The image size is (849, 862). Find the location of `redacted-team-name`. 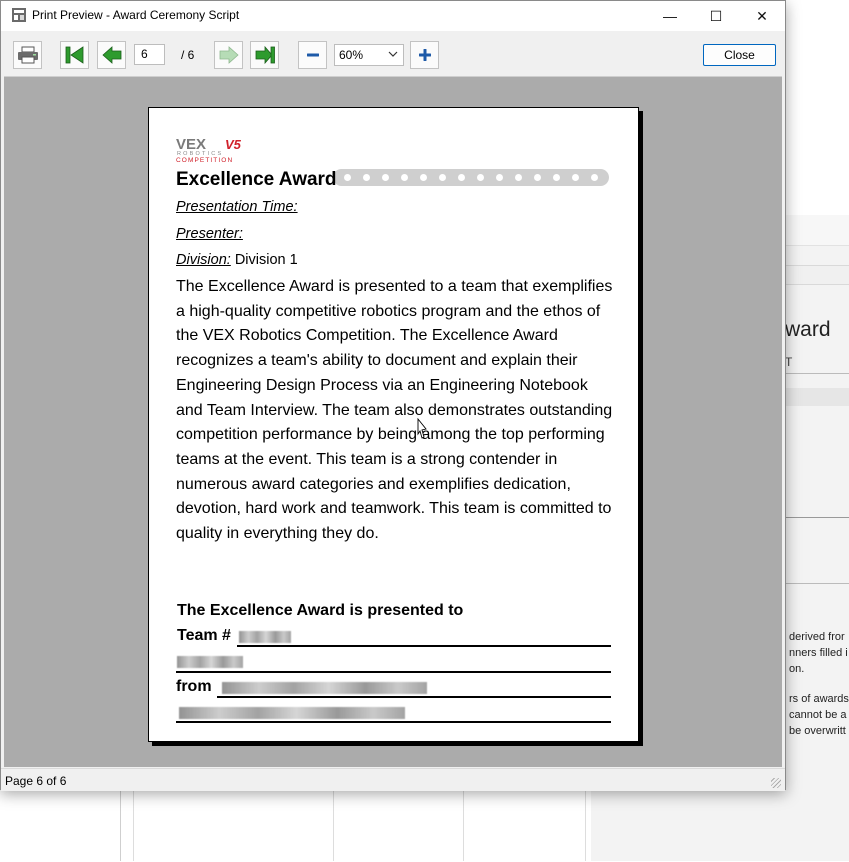

redacted-team-name is located at coordinates (210, 662).